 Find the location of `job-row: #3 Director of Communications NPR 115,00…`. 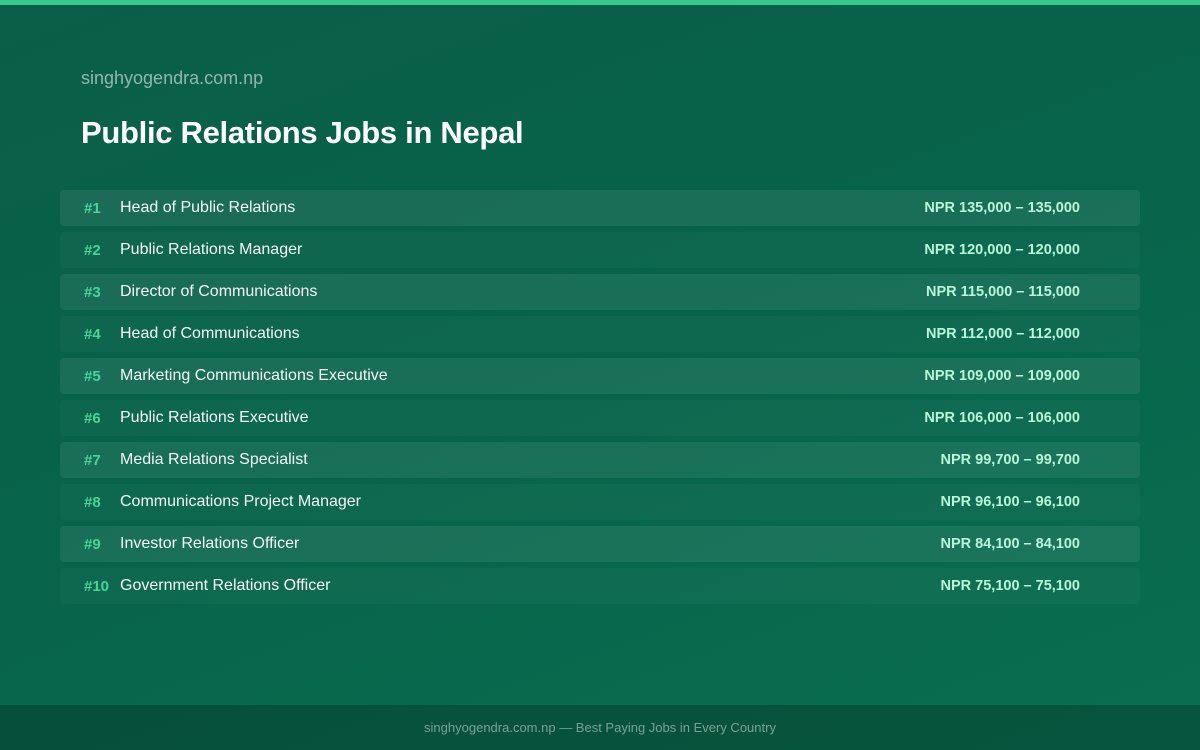

job-row: #3 Director of Communications NPR 115,00… is located at coordinates (600, 292).